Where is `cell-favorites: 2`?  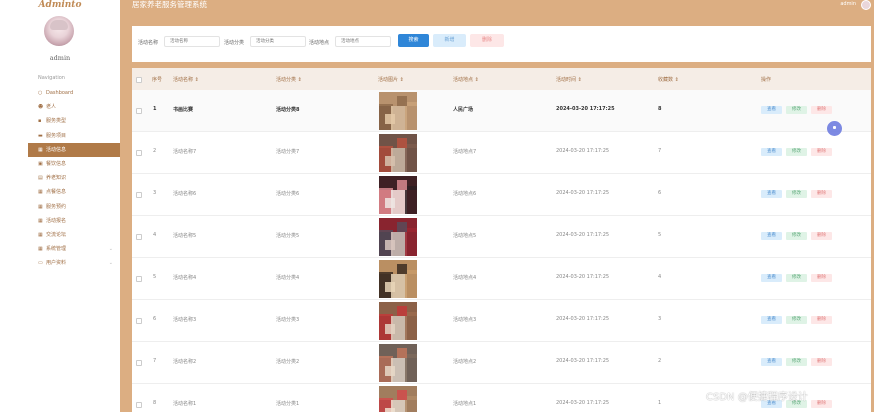 cell-favorites: 2 is located at coordinates (660, 361).